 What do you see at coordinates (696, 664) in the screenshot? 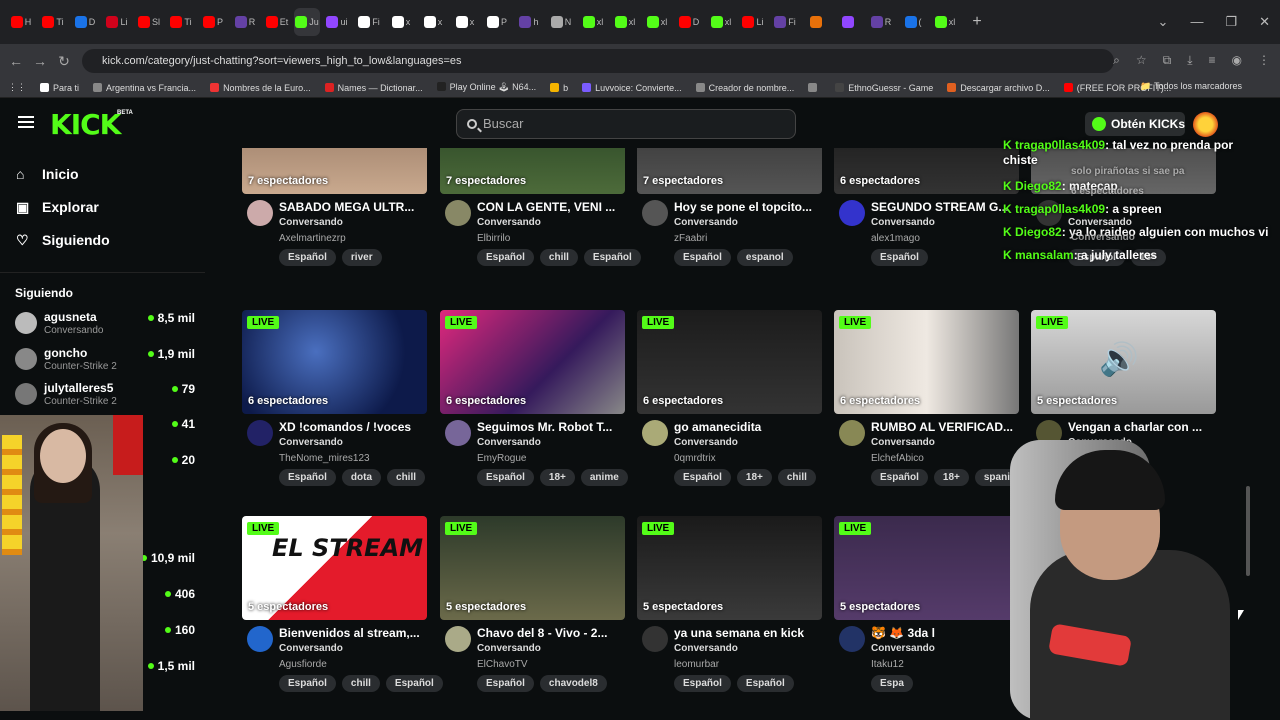
I see `channel-name: leomurbar` at bounding box center [696, 664].